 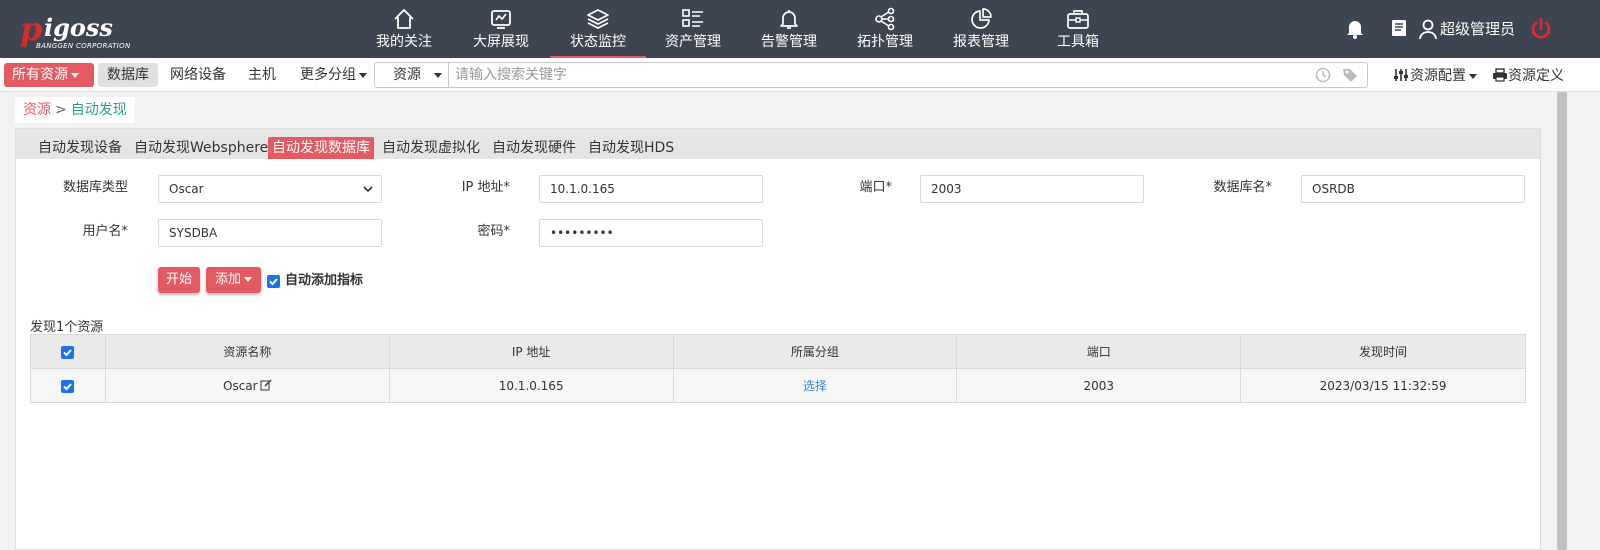 What do you see at coordinates (1438, 76) in the screenshot?
I see `resource-config-label: 资源配置` at bounding box center [1438, 76].